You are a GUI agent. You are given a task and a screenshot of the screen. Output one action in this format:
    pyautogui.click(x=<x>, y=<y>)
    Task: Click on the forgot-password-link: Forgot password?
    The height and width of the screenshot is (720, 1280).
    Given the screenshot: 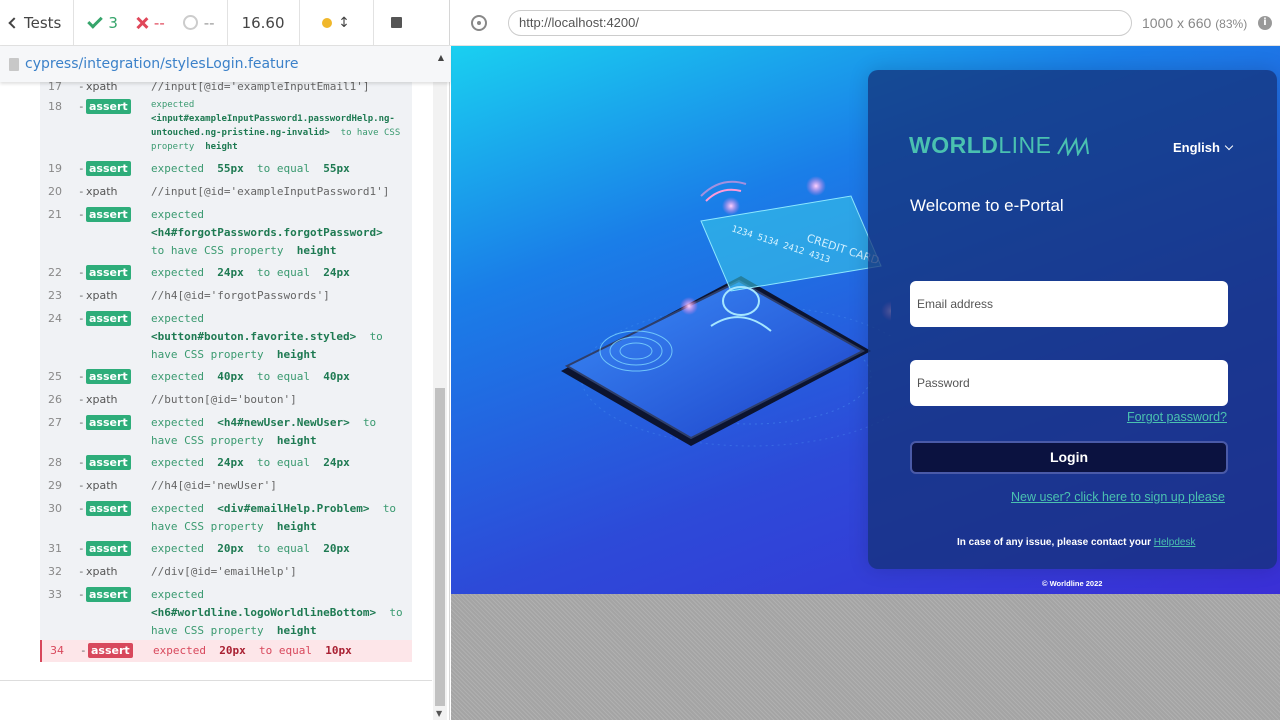 What is the action you would take?
    pyautogui.click(x=1177, y=417)
    